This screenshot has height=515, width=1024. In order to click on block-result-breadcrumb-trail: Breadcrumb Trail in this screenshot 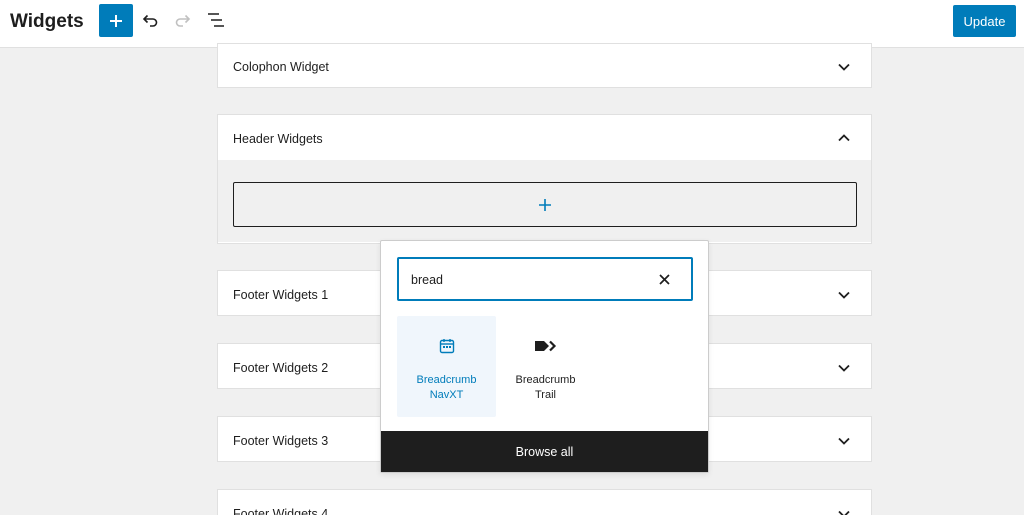, I will do `click(545, 366)`.